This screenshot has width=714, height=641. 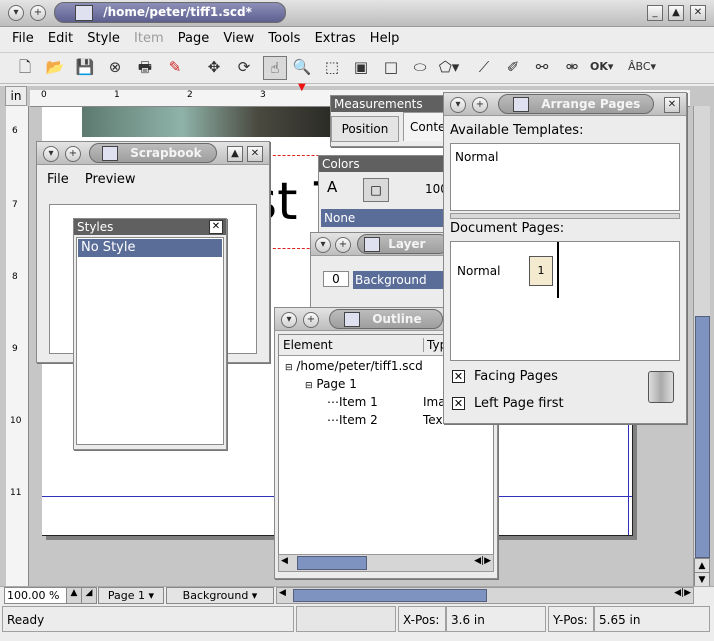 What do you see at coordinates (289, 320) in the screenshot?
I see `outline-menu-button: ▾` at bounding box center [289, 320].